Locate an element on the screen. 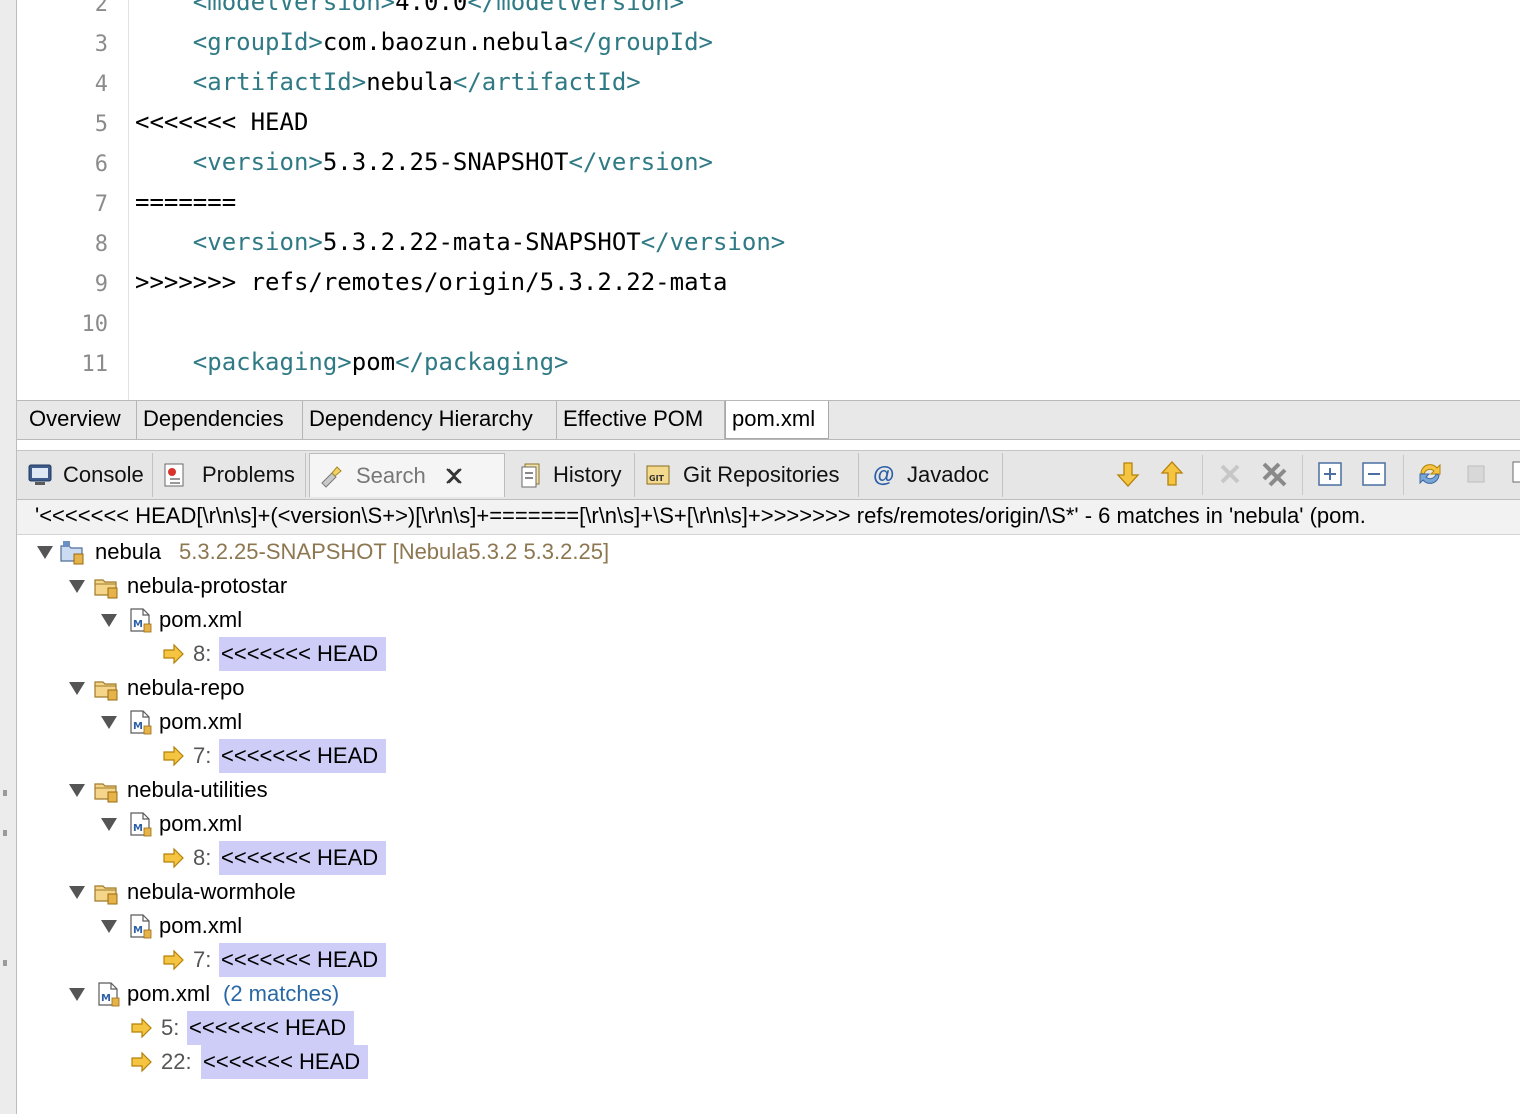 This screenshot has height=1114, width=1520. tab-history: History is located at coordinates (573, 475).